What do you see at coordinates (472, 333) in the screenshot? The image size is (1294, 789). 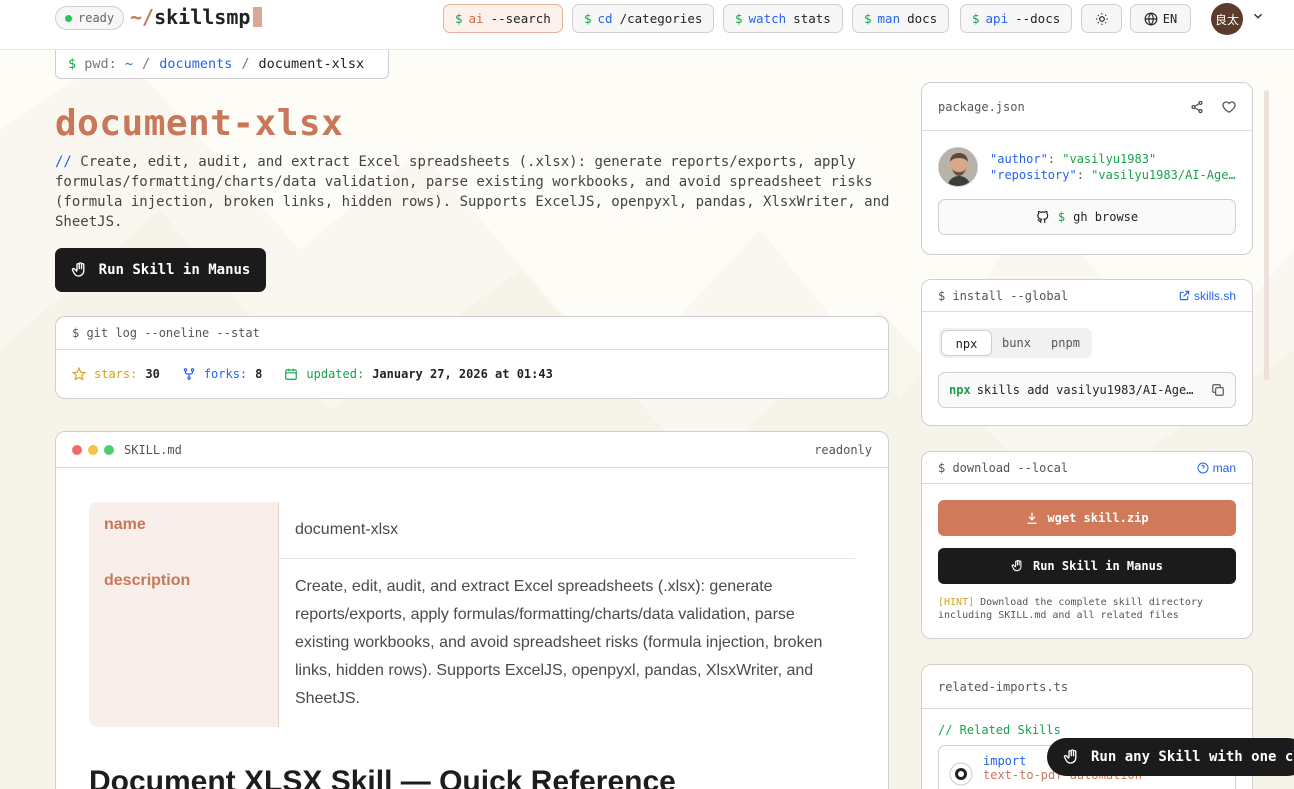 I see `git-log-header: $ git log --oneline --stat` at bounding box center [472, 333].